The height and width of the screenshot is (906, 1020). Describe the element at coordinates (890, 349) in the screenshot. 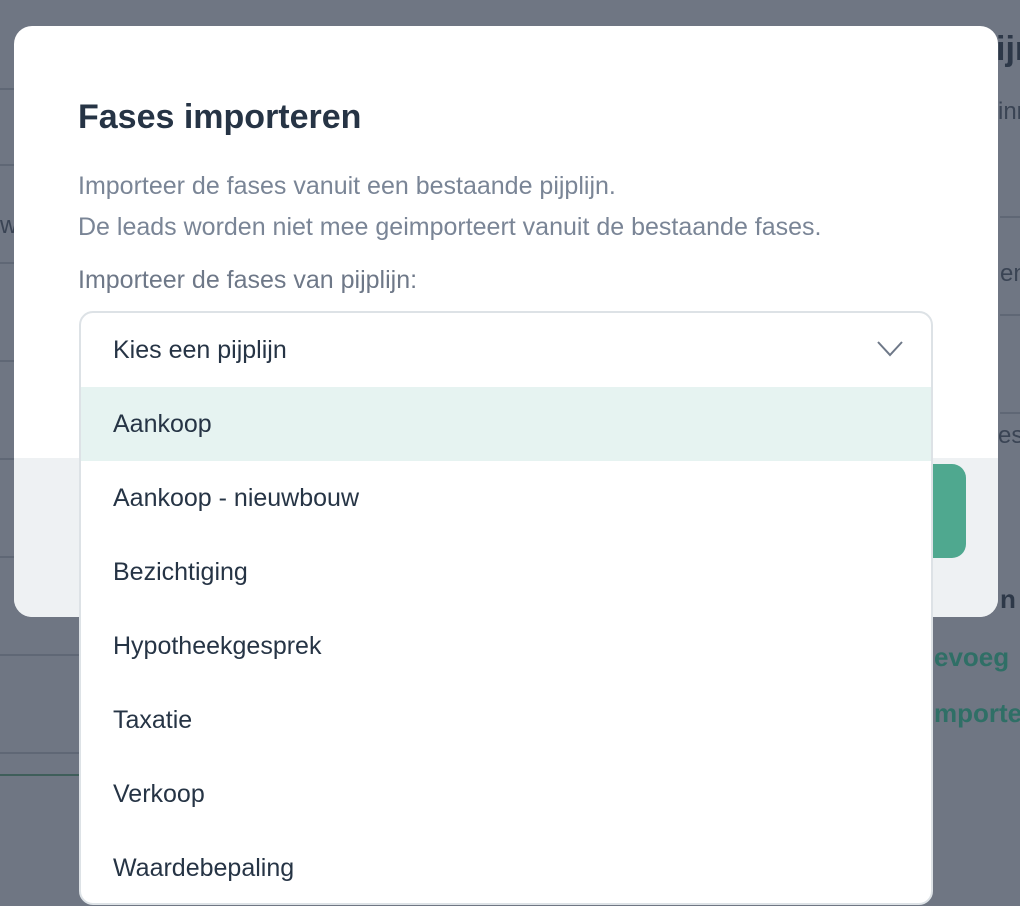

I see `chevron-down-icon` at that location.